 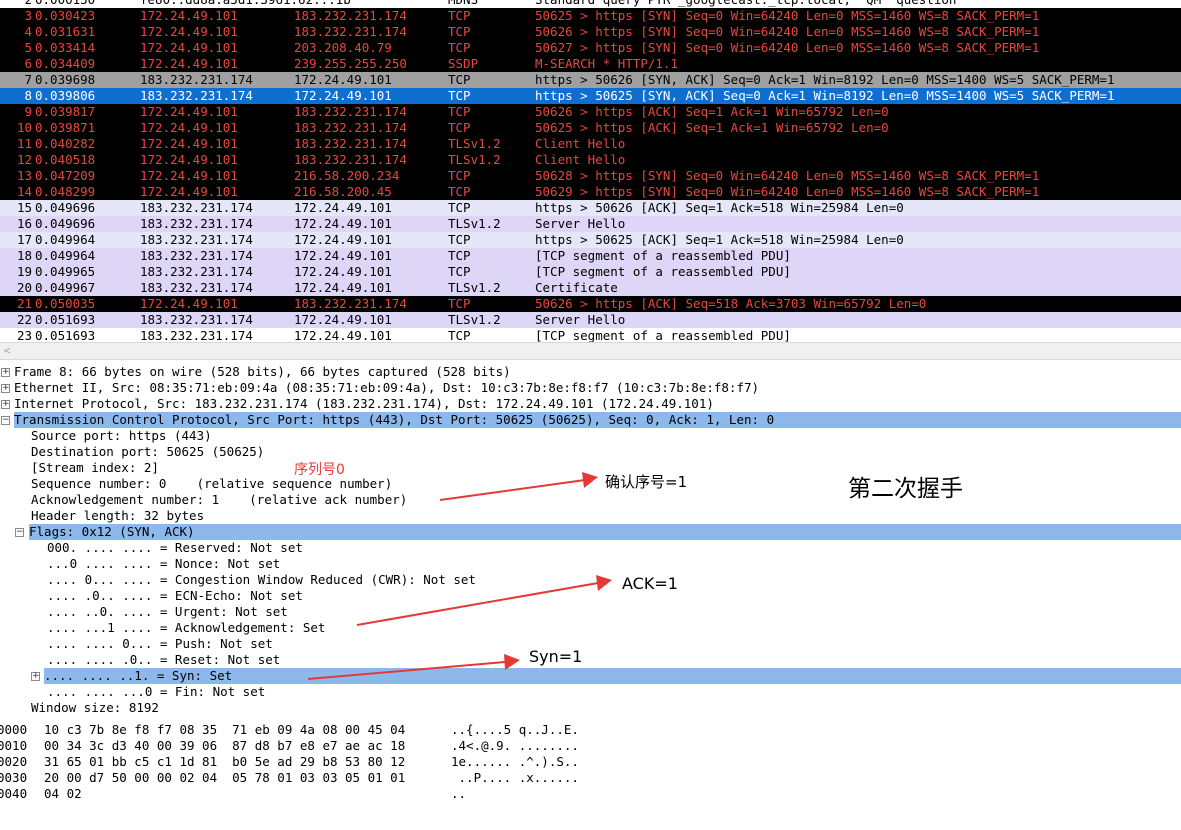 What do you see at coordinates (343, 191) in the screenshot?
I see `packet-destination: 216.58.200.45` at bounding box center [343, 191].